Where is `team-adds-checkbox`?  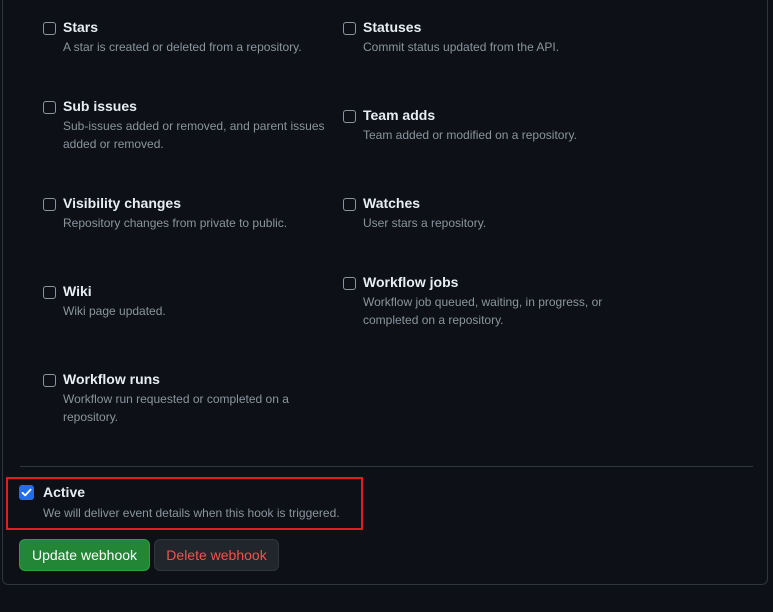 team-adds-checkbox is located at coordinates (349, 116).